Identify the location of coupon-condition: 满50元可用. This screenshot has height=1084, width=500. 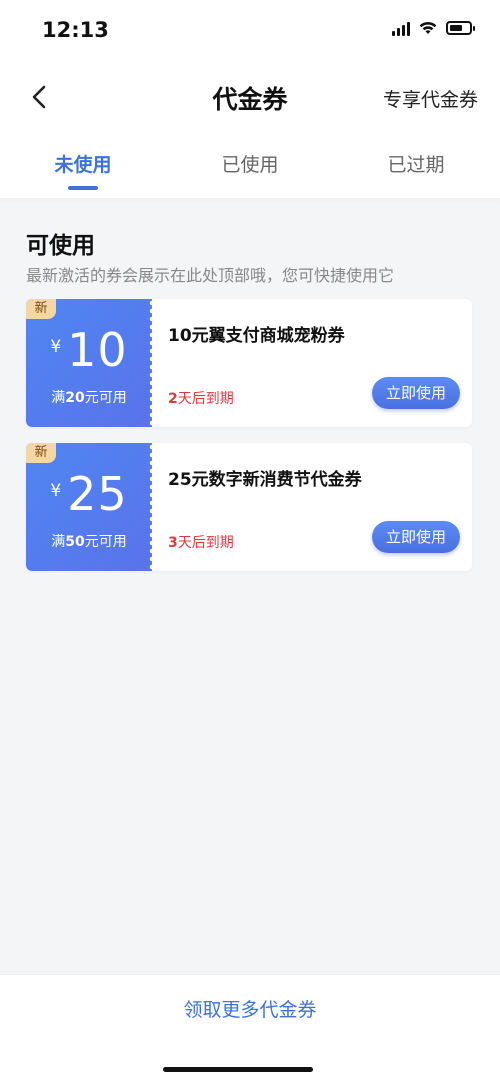
(89, 542).